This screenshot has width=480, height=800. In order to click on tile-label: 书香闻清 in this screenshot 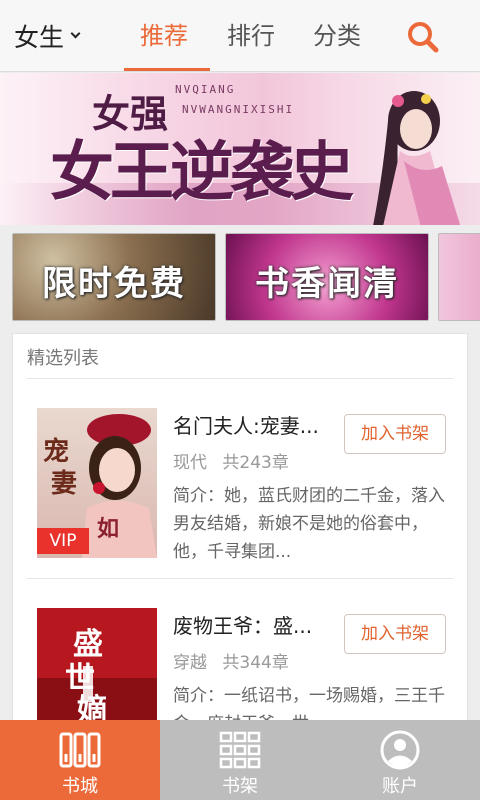, I will do `click(327, 284)`.